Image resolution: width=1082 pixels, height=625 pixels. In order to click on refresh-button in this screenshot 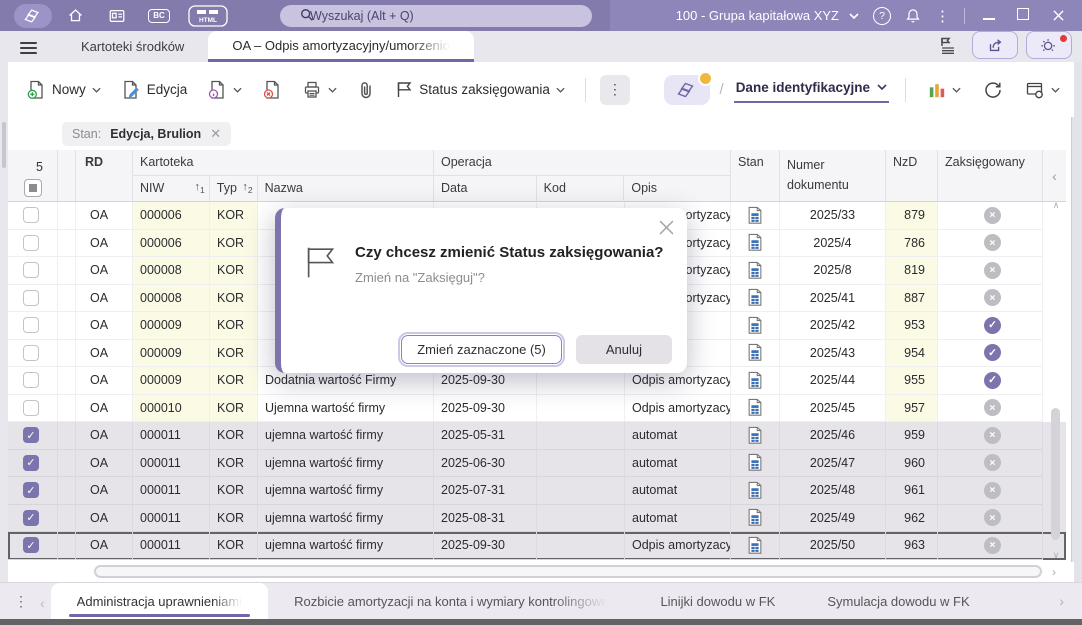, I will do `click(993, 90)`.